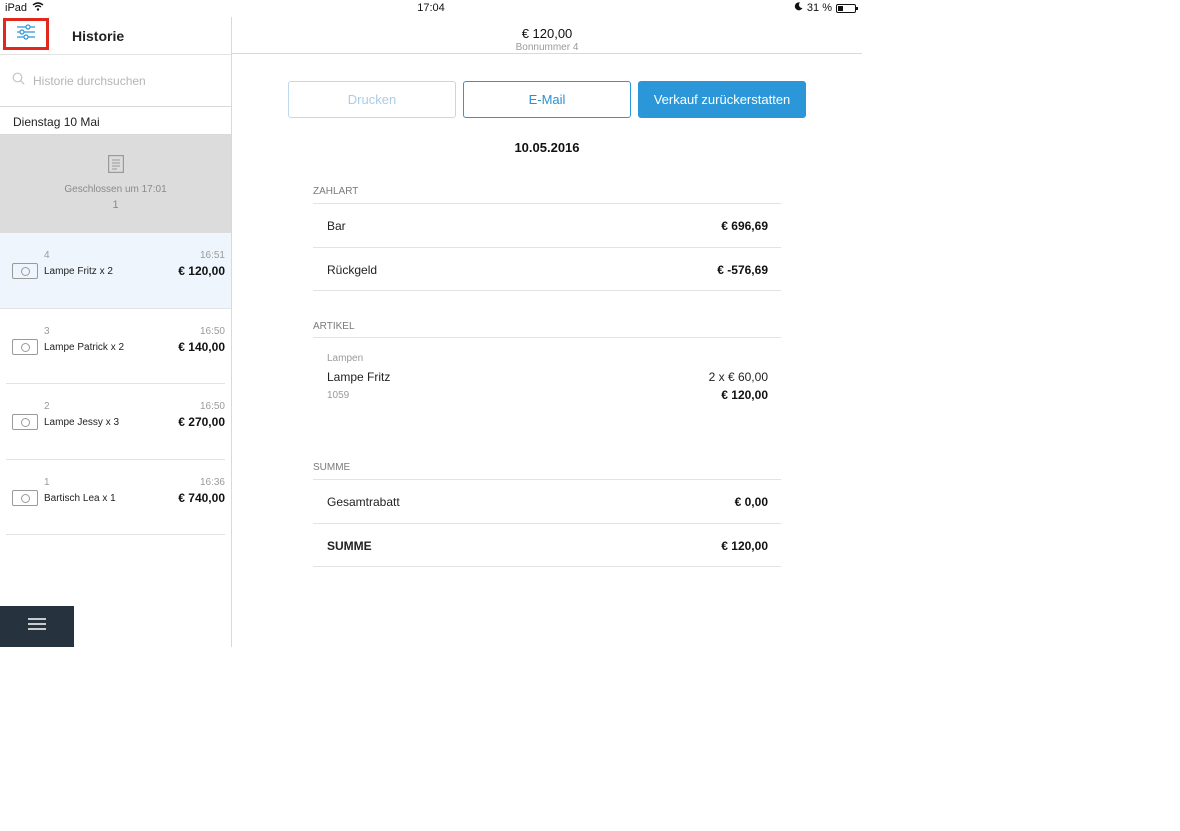  Describe the element at coordinates (332, 467) in the screenshot. I see `sum-section-label: SUMME` at that location.